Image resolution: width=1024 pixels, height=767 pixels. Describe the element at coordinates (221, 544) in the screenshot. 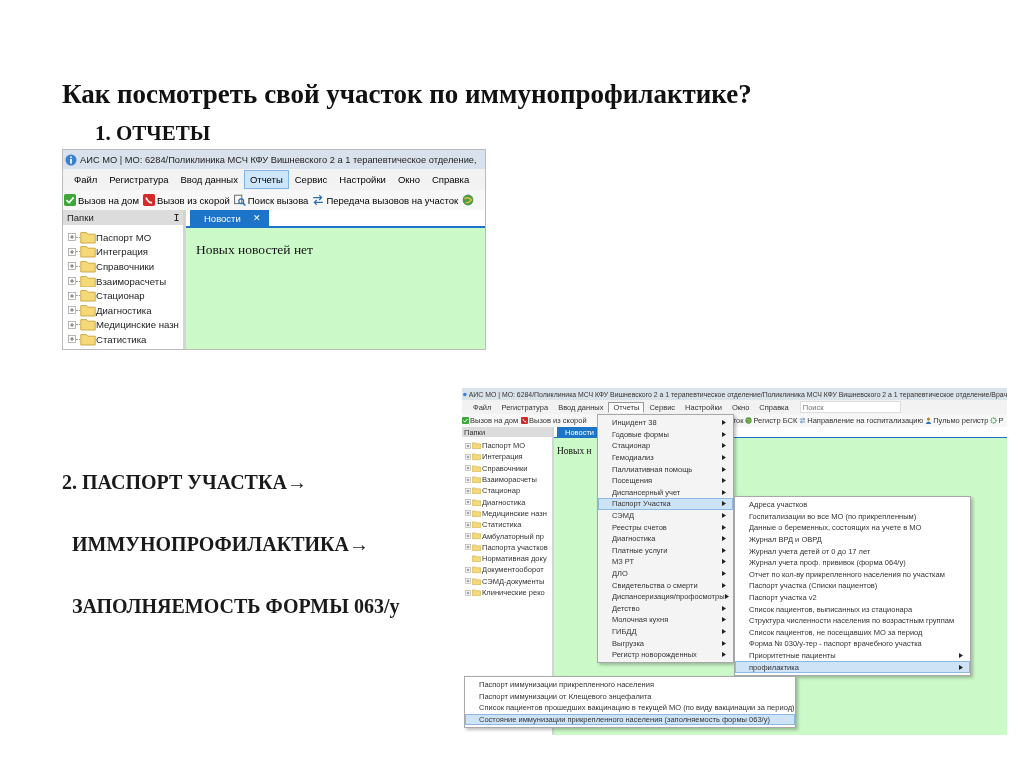

I see `step-text: ИММУНОПРОФИЛАКТИКА→` at that location.